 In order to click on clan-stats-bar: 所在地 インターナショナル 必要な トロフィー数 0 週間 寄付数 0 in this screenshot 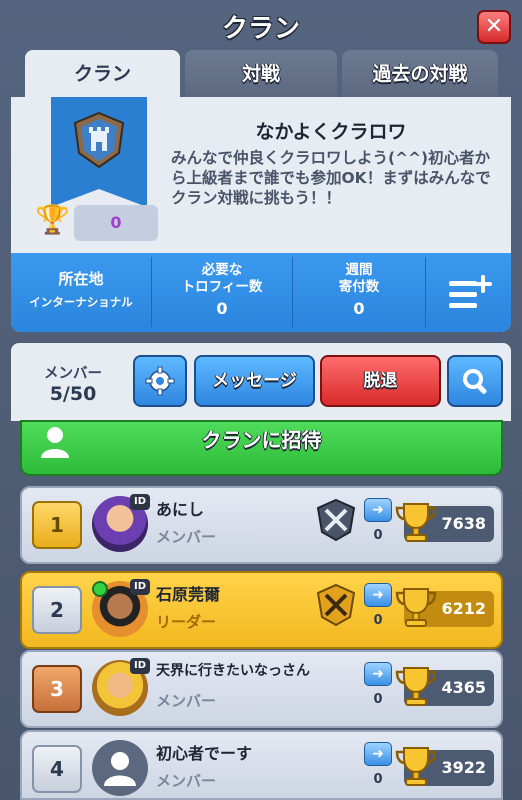, I will do `click(261, 292)`.